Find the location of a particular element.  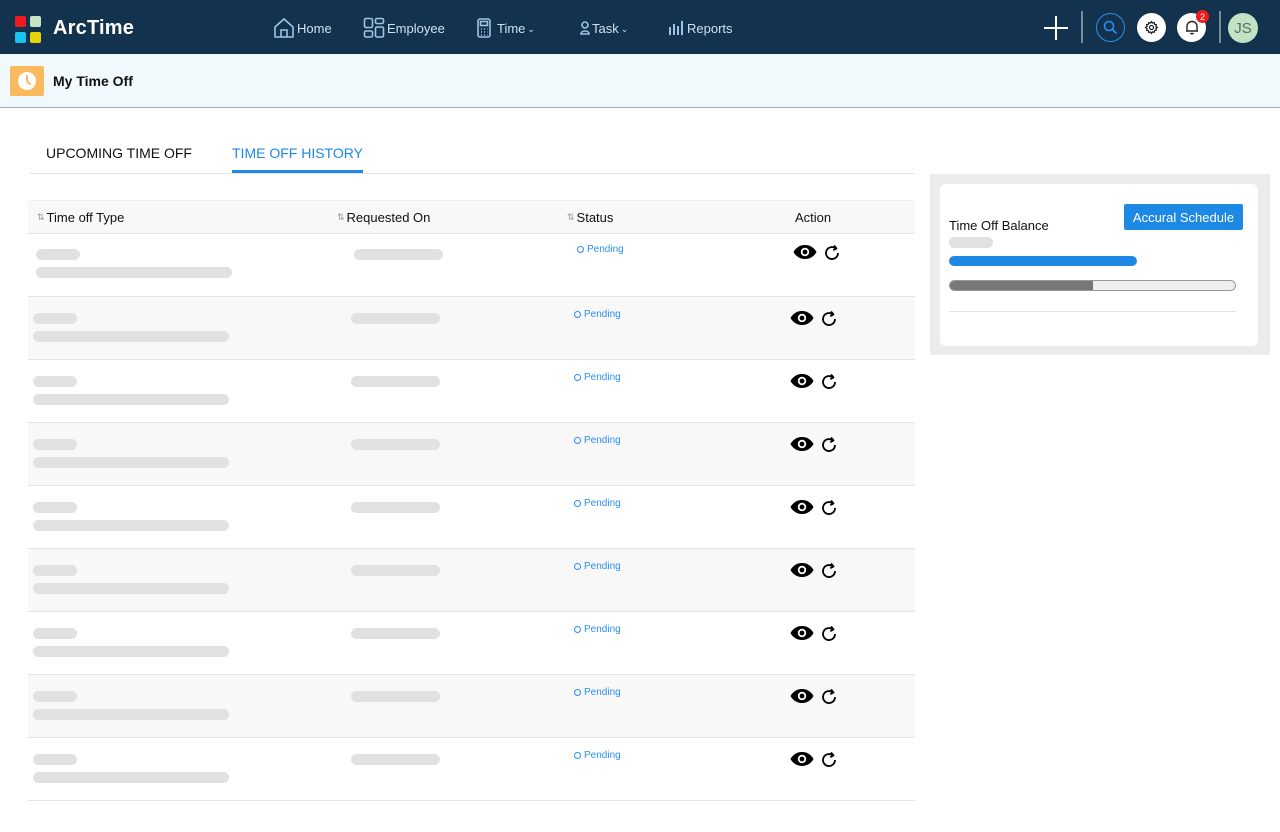

search-icon is located at coordinates (1110, 27).